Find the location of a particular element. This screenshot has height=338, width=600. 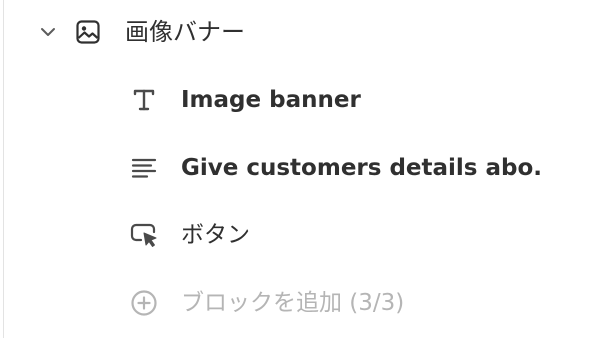

section-title: 画像バナー is located at coordinates (185, 32).